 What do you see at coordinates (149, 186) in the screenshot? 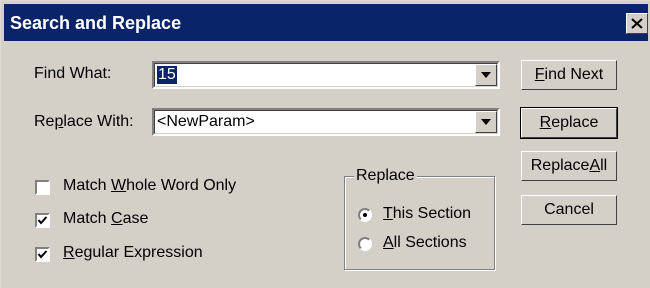
I see `match-whole-word-label: Match Whole Word Only` at bounding box center [149, 186].